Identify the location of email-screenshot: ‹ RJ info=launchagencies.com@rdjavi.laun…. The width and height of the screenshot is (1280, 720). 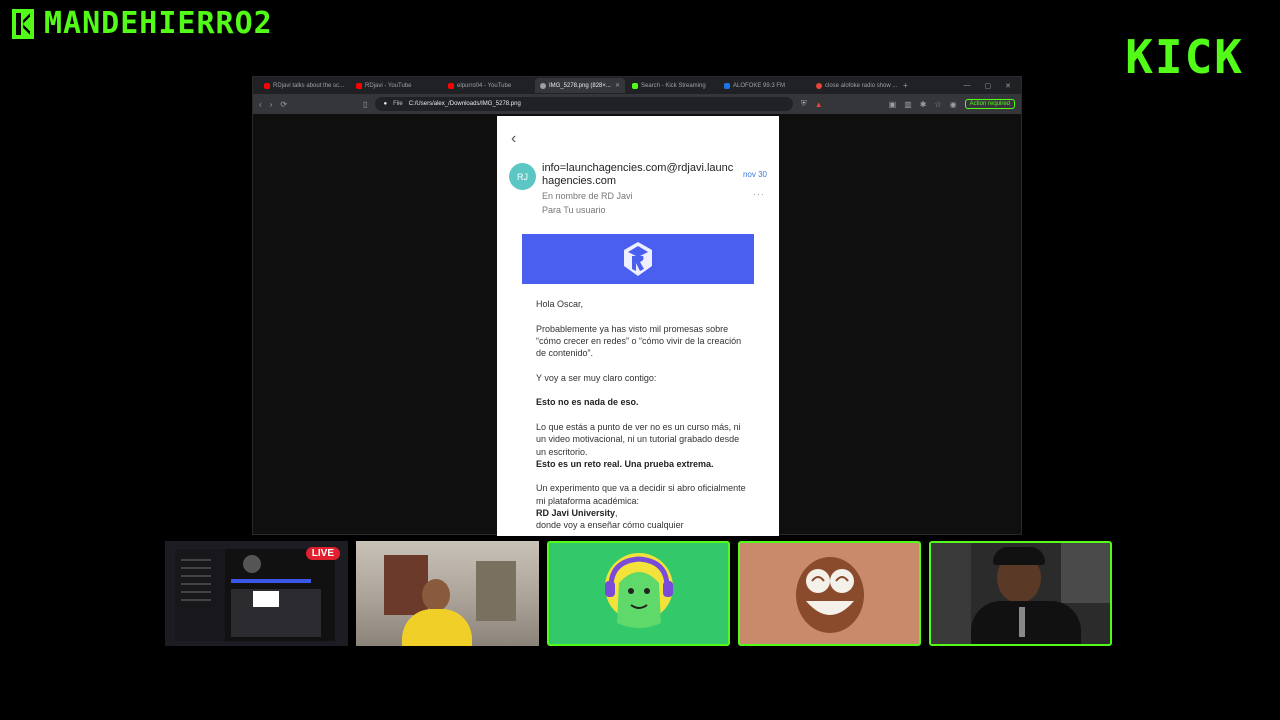
(638, 326).